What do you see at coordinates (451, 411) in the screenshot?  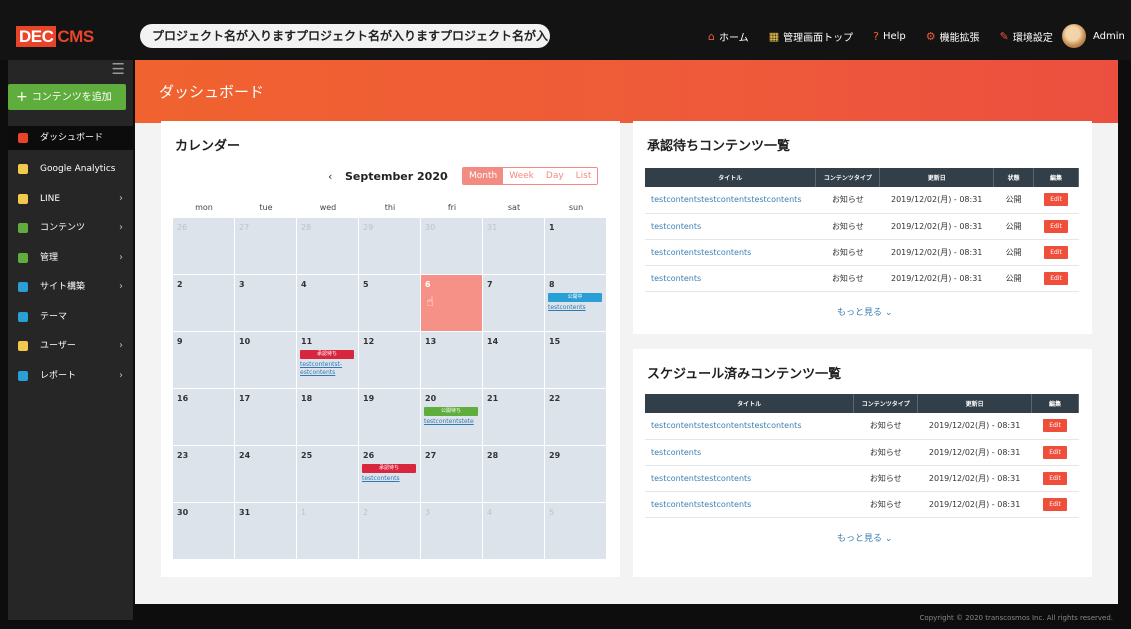 I see `calendar-event-badge: 公開待ち` at bounding box center [451, 411].